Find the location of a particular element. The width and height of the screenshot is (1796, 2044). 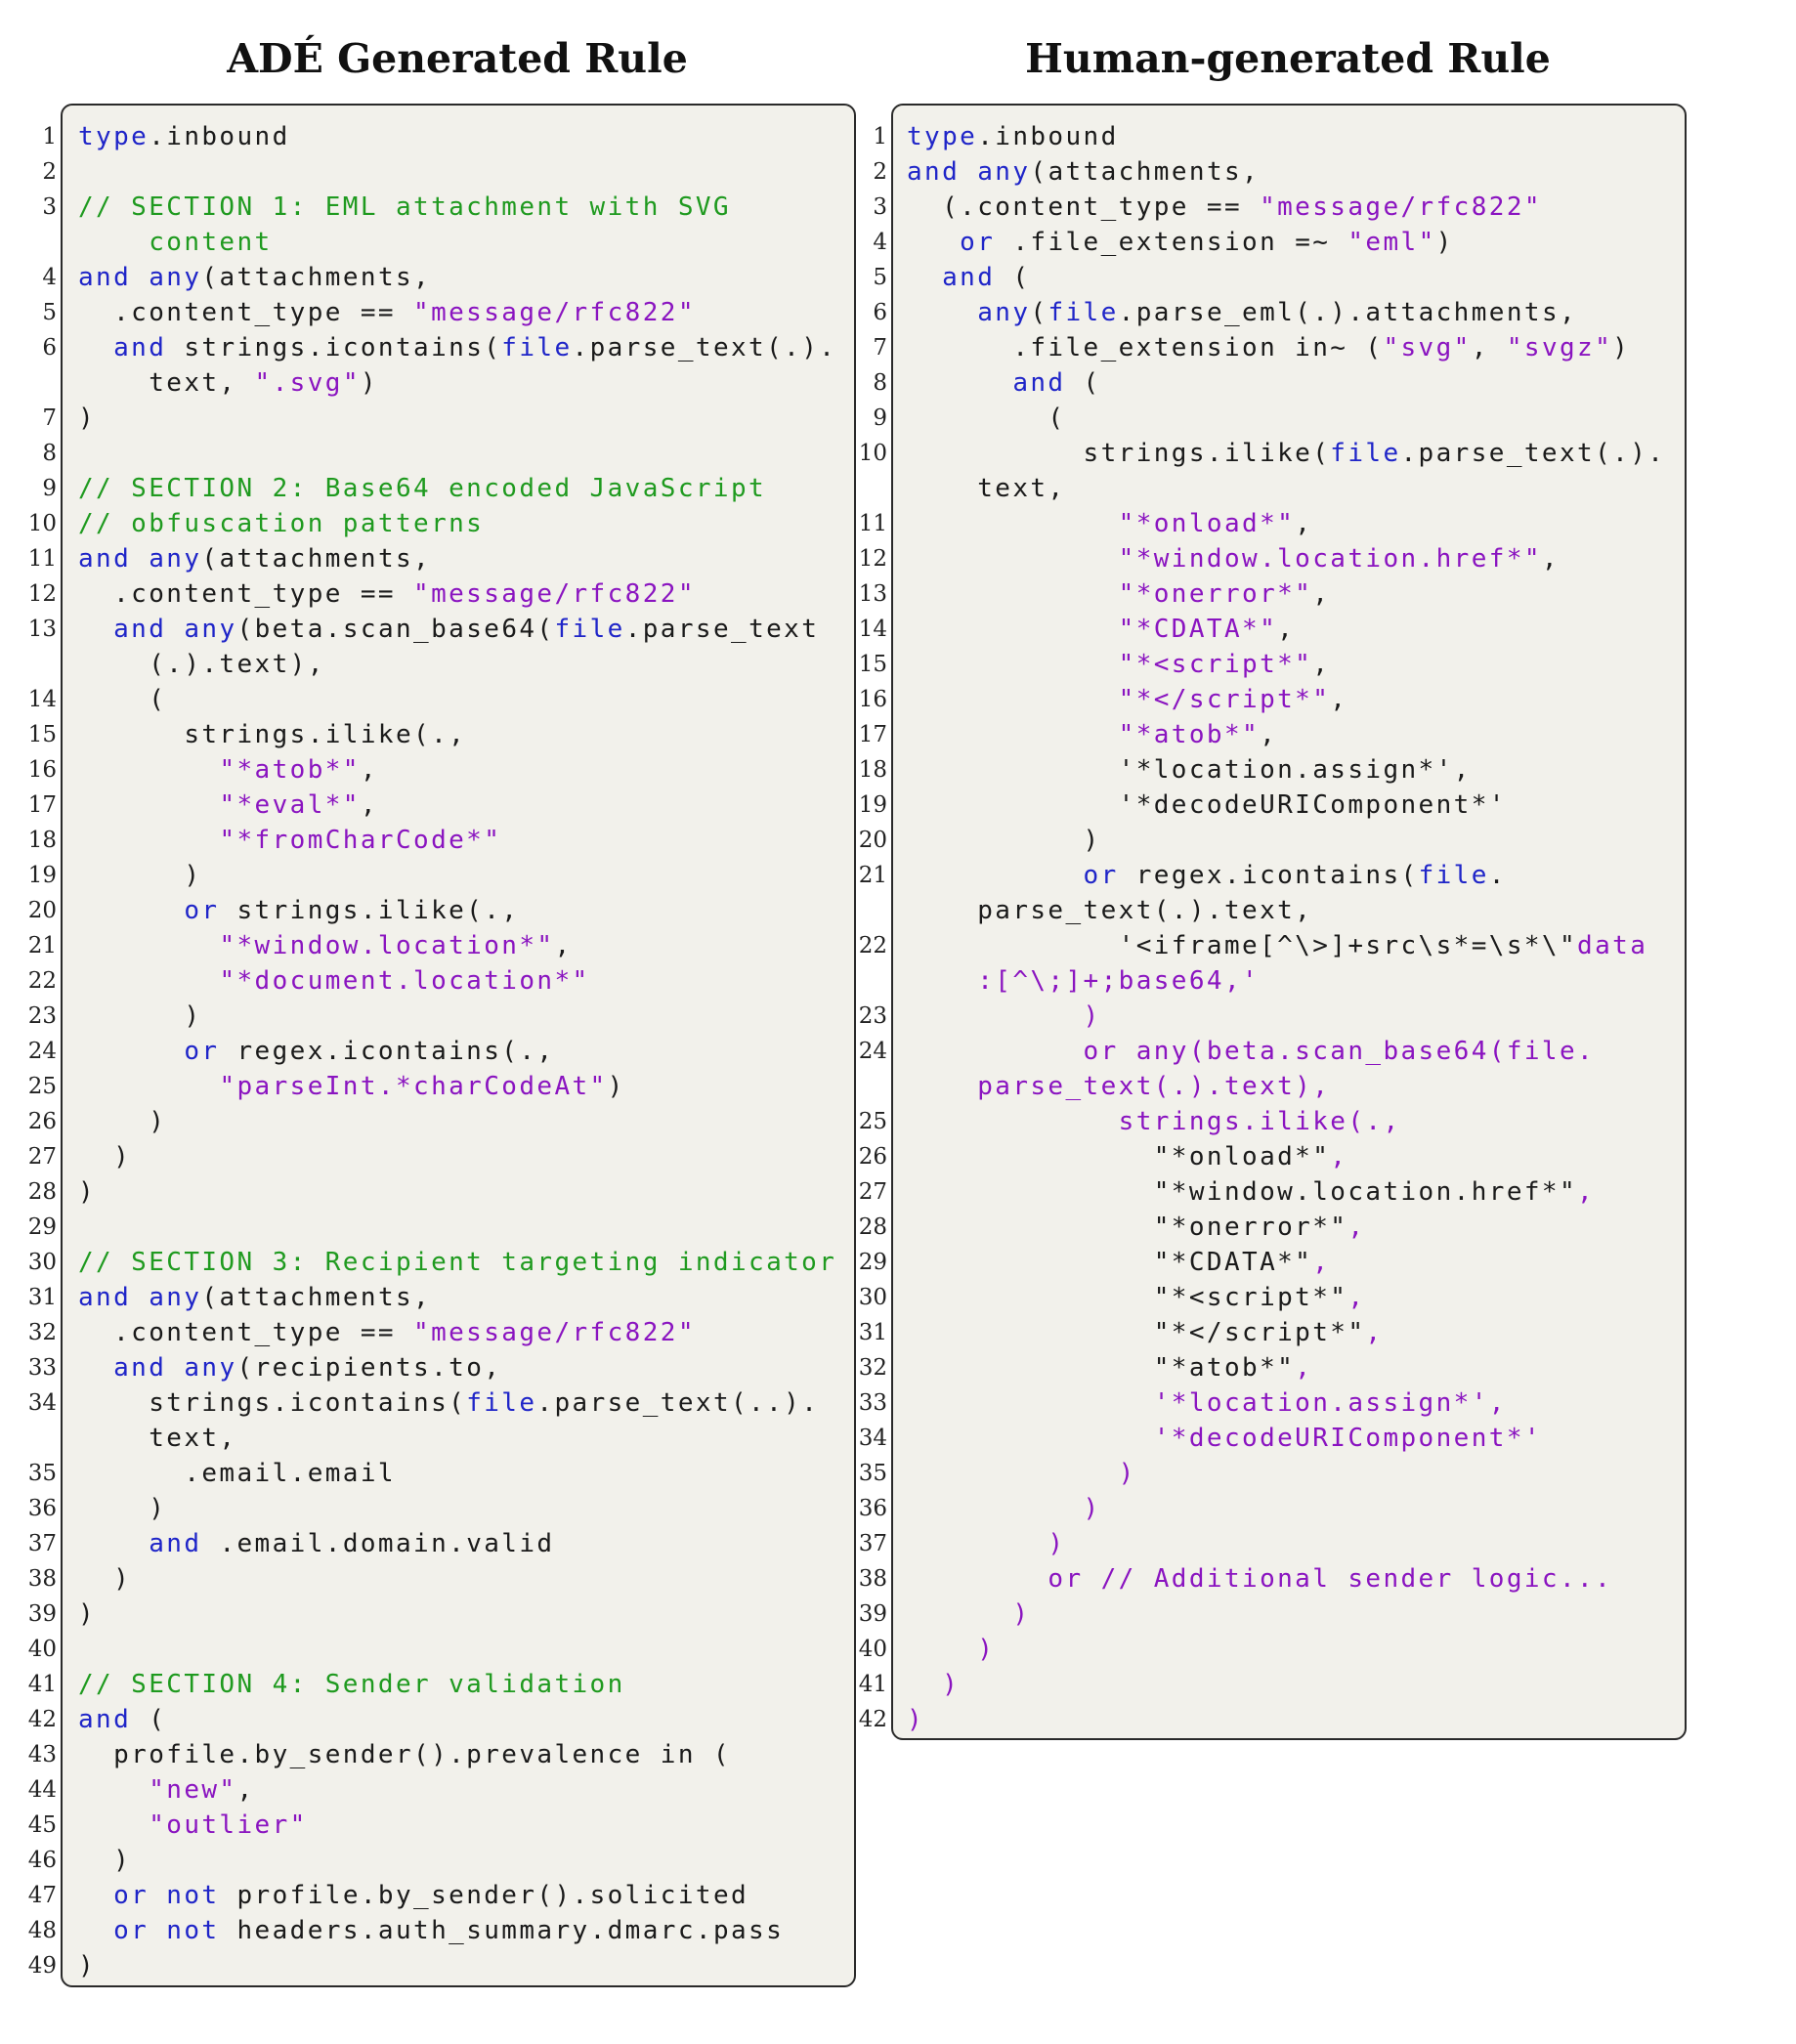

code-line: "*window.location.href*", is located at coordinates (1286, 558).